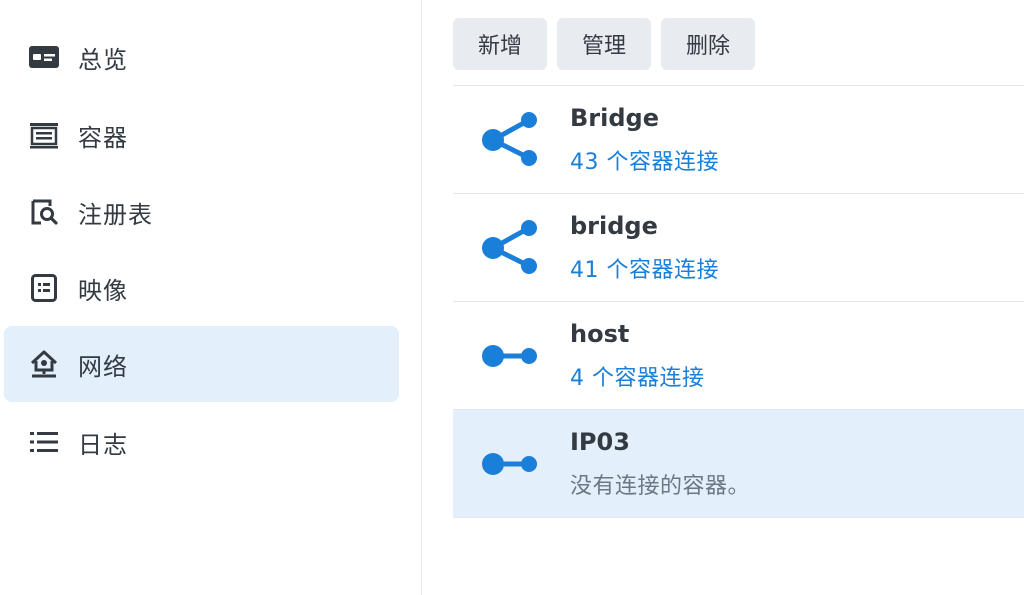  Describe the element at coordinates (44, 135) in the screenshot. I see `container-list-icon` at that location.